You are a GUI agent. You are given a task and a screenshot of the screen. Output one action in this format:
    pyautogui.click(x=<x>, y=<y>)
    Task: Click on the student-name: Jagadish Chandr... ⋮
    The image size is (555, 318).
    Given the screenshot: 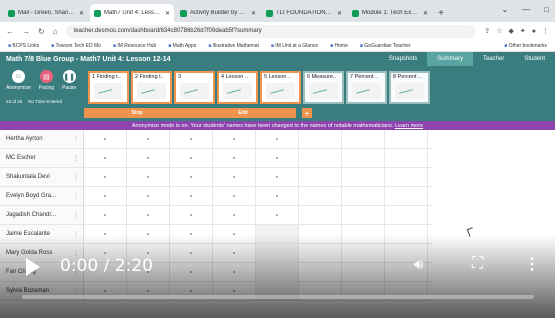 What is the action you would take?
    pyautogui.click(x=42, y=215)
    